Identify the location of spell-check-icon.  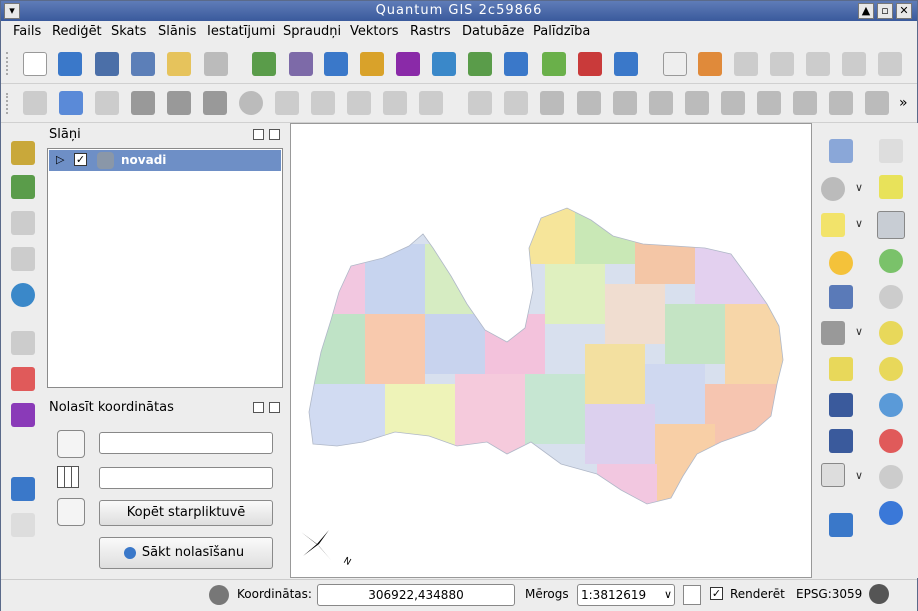
(675, 64).